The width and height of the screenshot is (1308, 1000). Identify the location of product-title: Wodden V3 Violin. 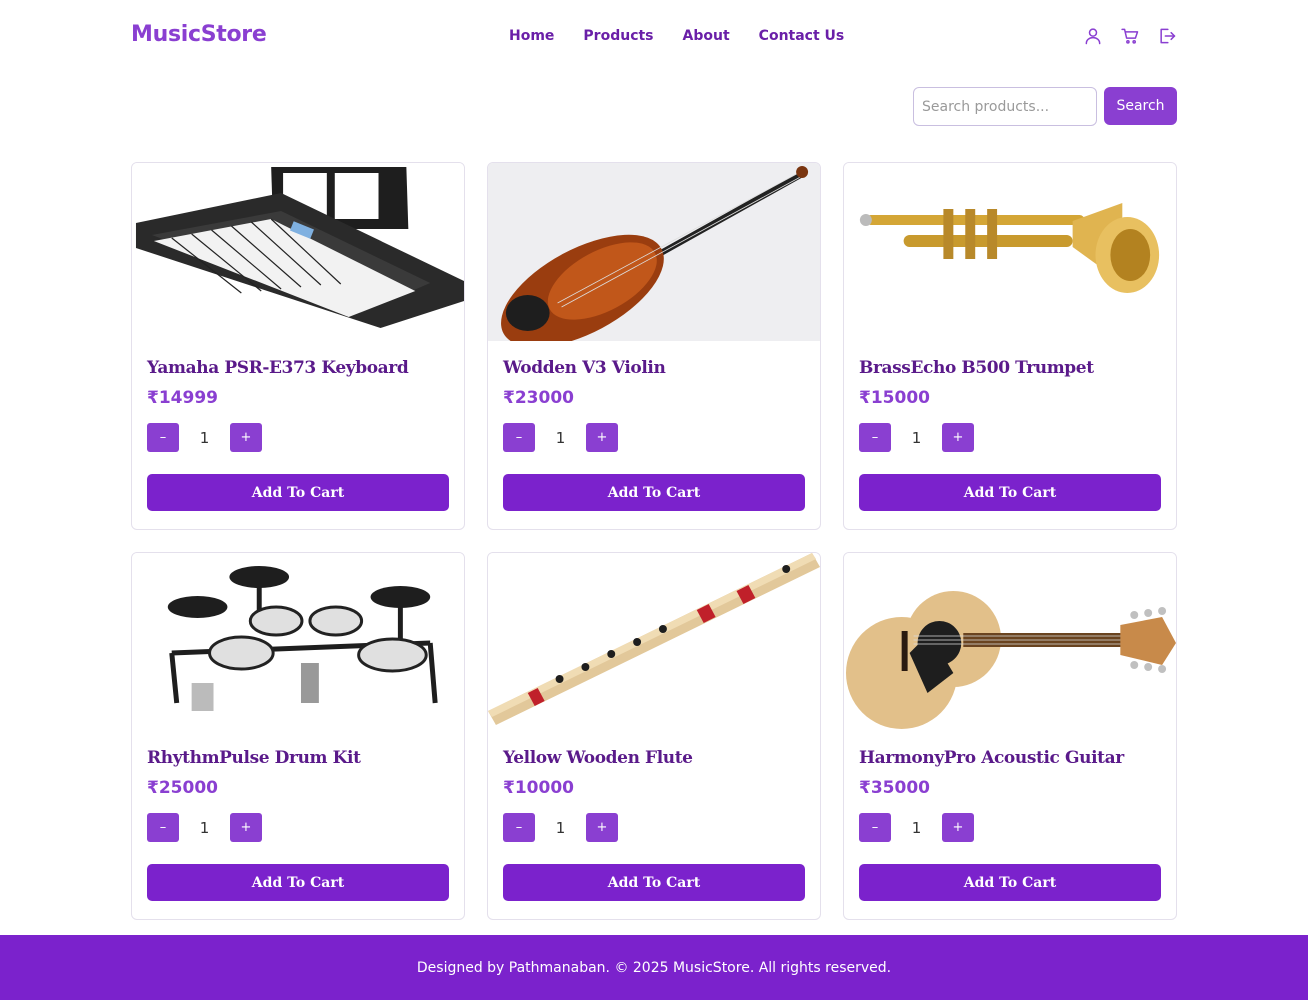
(584, 368).